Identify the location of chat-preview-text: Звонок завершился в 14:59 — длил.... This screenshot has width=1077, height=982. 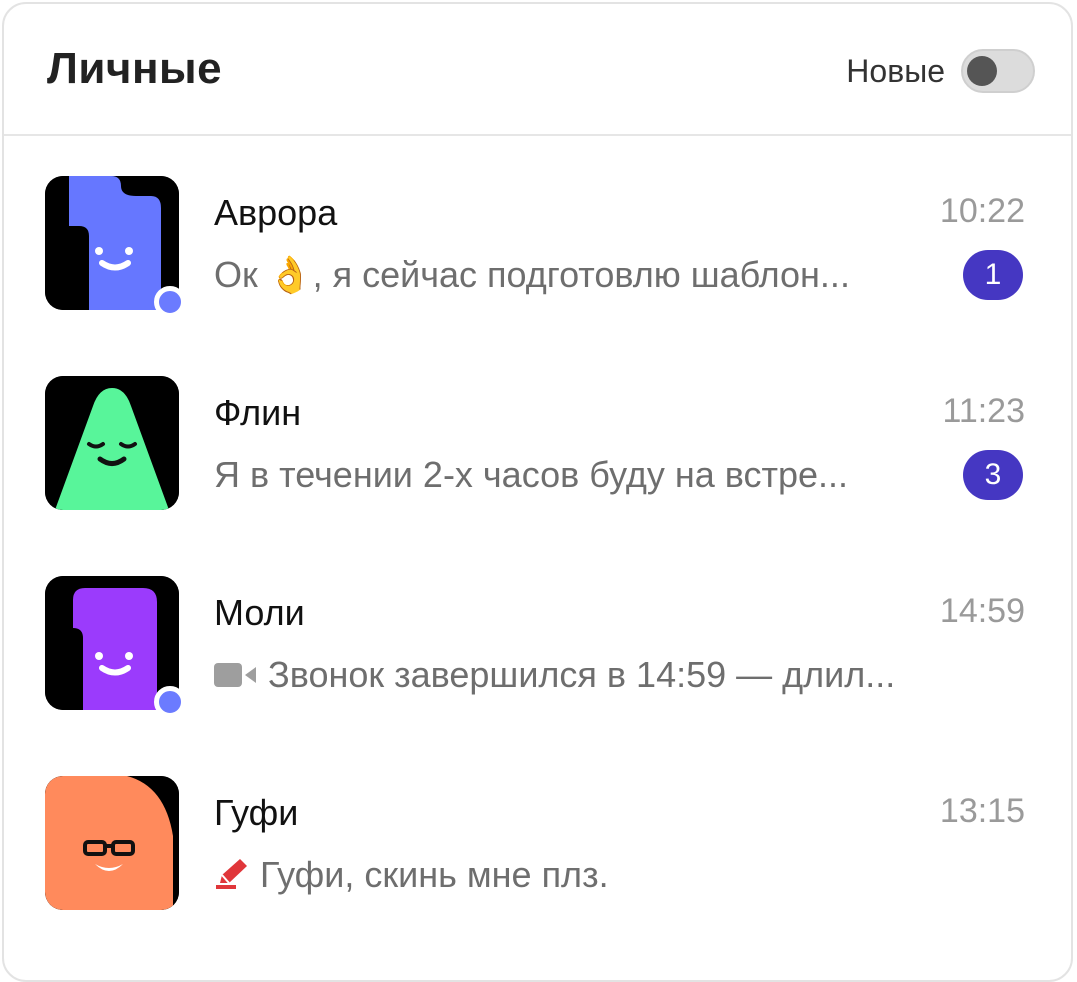
(582, 674).